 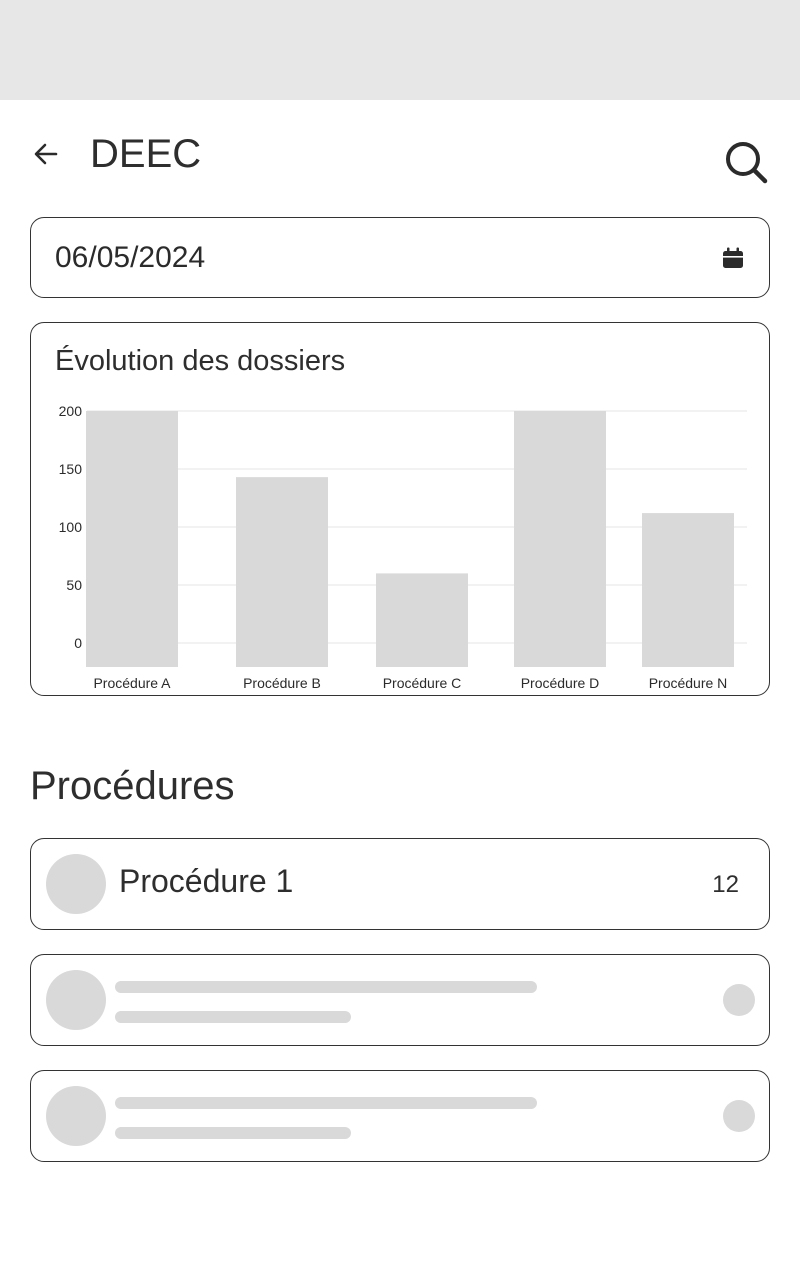 I want to click on x-tick-label: Procédure B, so click(x=282, y=683).